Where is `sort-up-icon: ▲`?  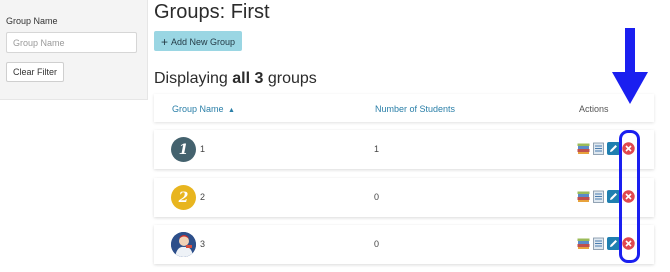
sort-up-icon: ▲ is located at coordinates (231, 110).